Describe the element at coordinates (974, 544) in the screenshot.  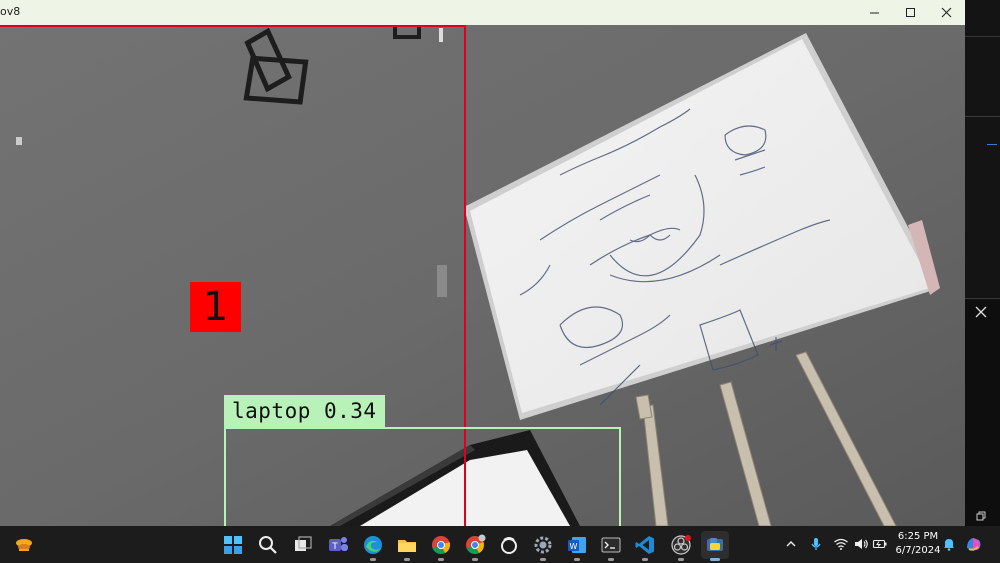
I see `copilot-icon` at that location.